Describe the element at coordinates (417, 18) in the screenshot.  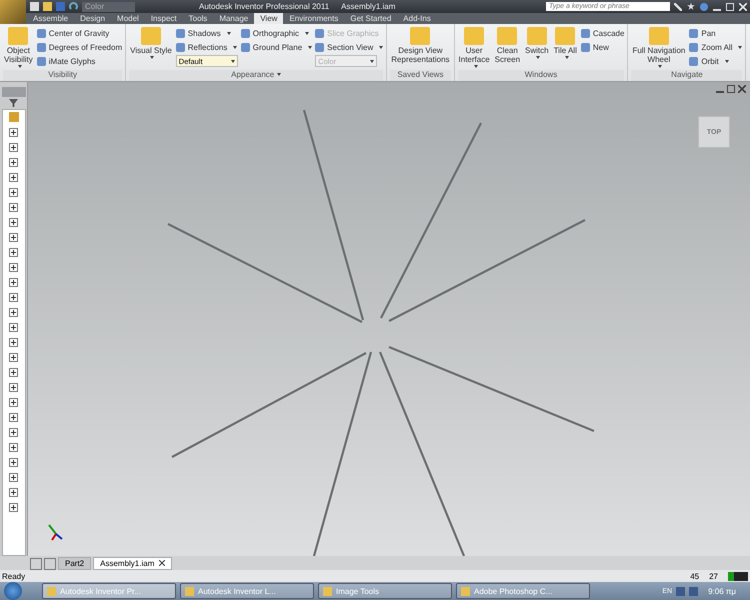
I see `ribbon-tab: Add-Ins` at that location.